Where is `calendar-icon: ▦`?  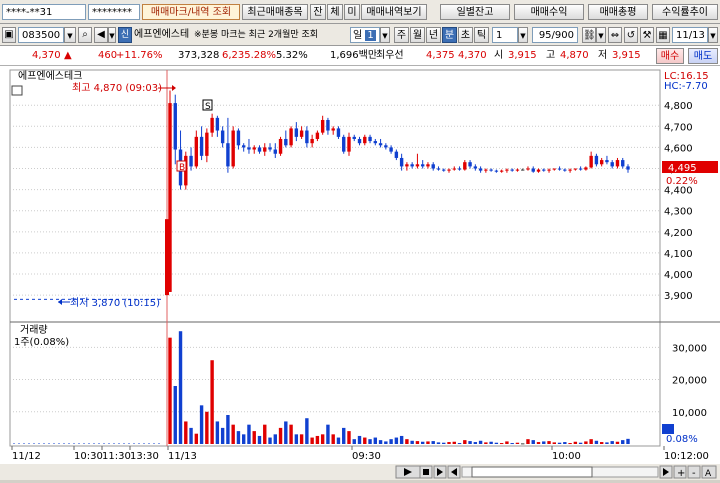 calendar-icon: ▦ is located at coordinates (663, 35).